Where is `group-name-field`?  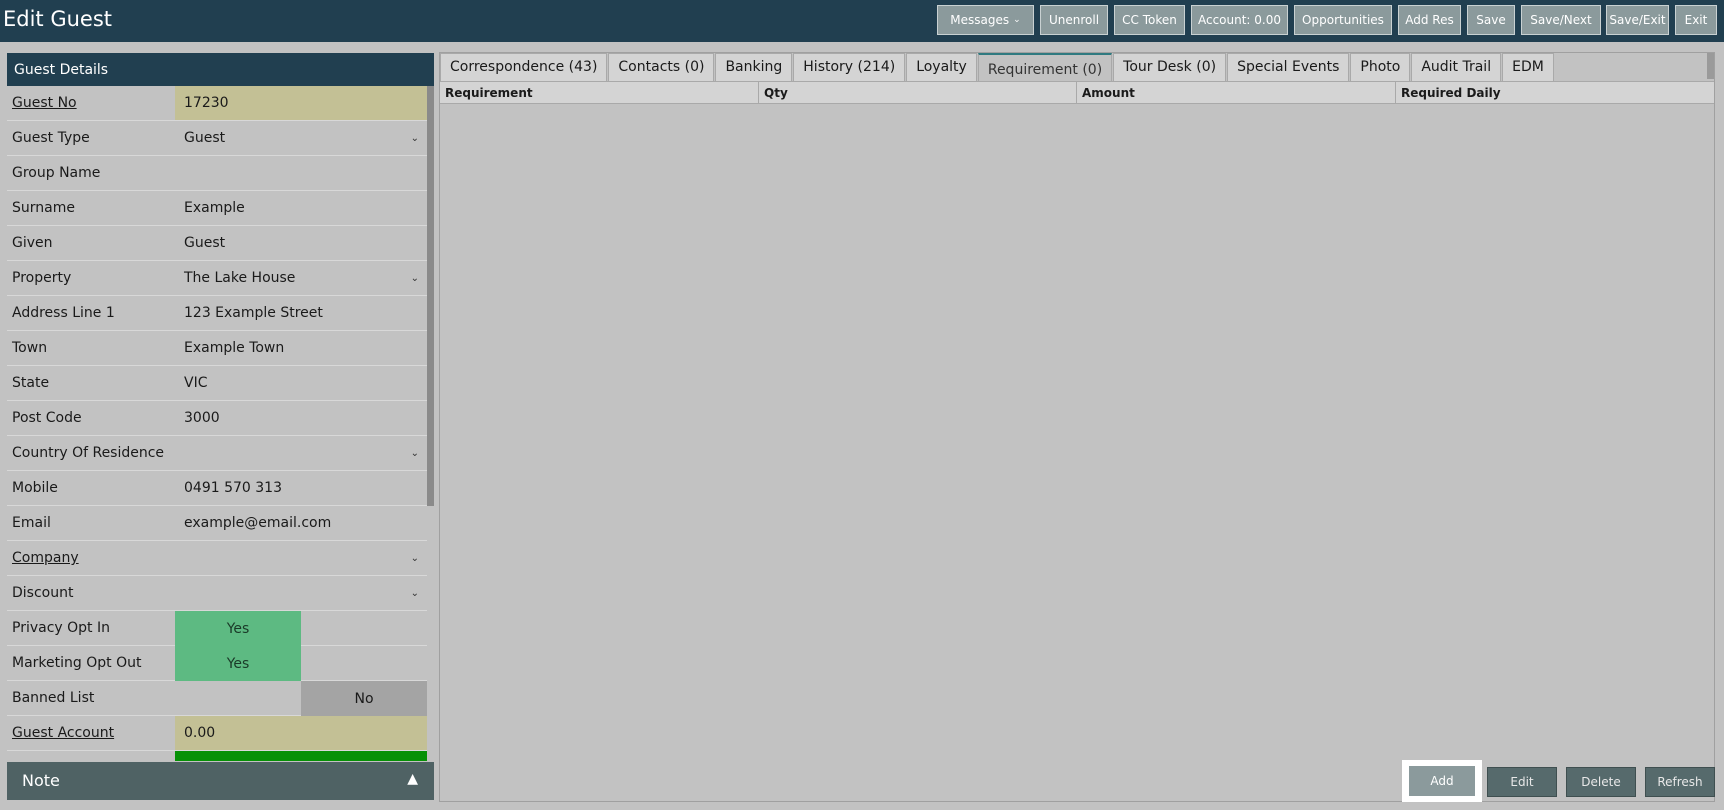
group-name-field is located at coordinates (301, 173).